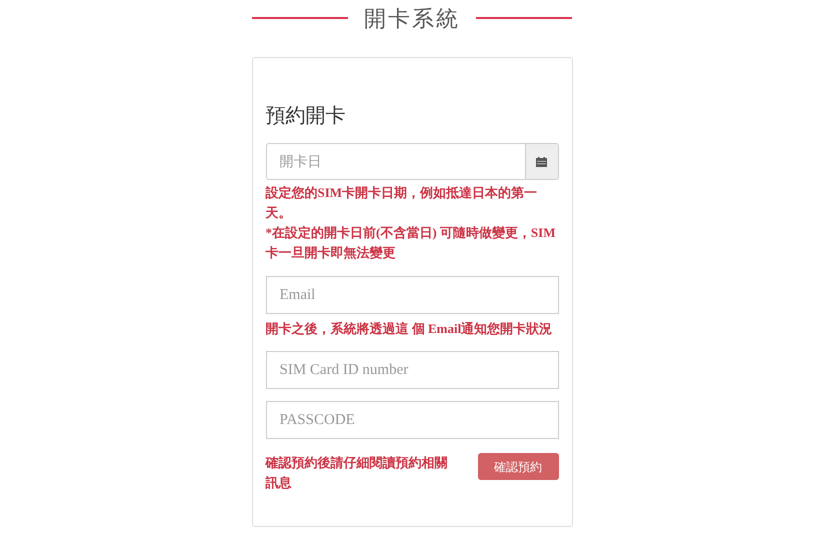  Describe the element at coordinates (412, 370) in the screenshot. I see `sim-card-id-field: SIM Card ID number` at that location.